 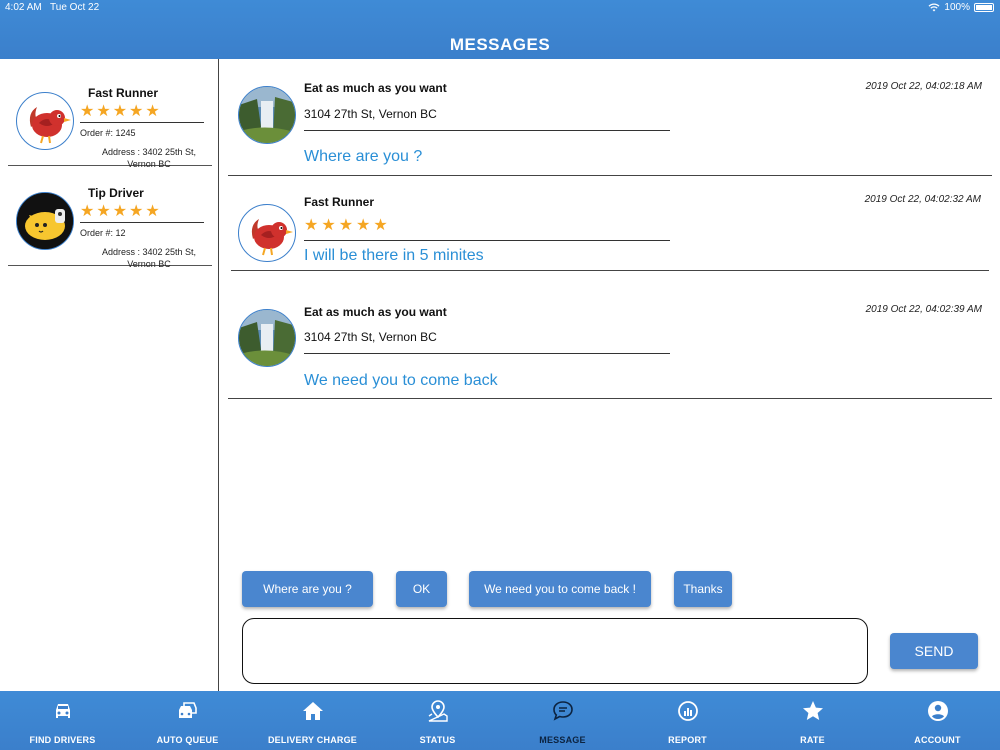 I want to click on star-icon, so click(x=812, y=710).